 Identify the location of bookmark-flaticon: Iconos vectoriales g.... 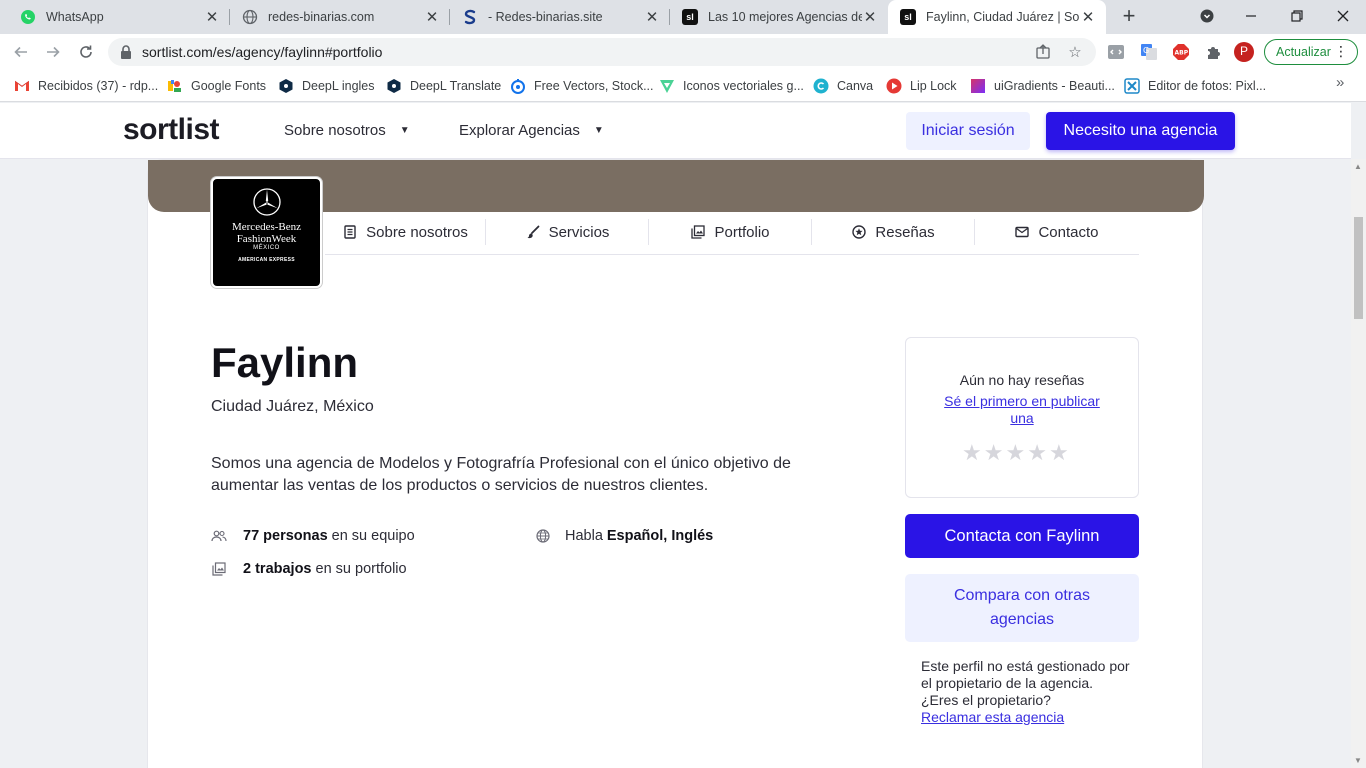
(731, 86).